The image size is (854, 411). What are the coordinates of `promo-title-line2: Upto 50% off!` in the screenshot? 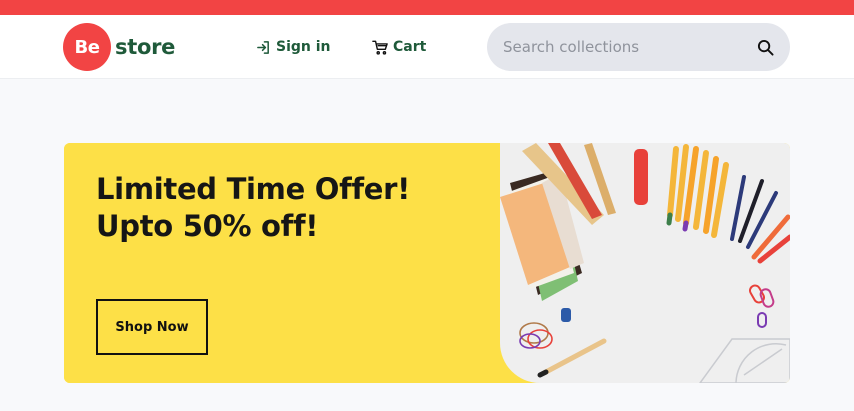 It's located at (207, 226).